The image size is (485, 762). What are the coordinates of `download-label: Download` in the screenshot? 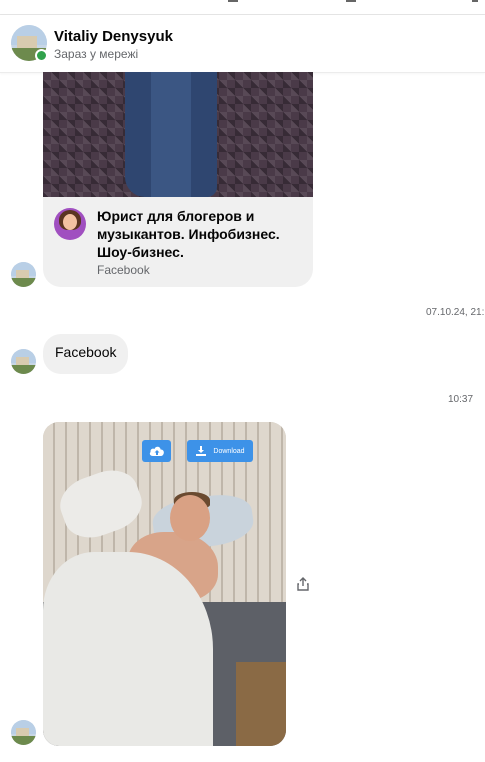 It's located at (229, 451).